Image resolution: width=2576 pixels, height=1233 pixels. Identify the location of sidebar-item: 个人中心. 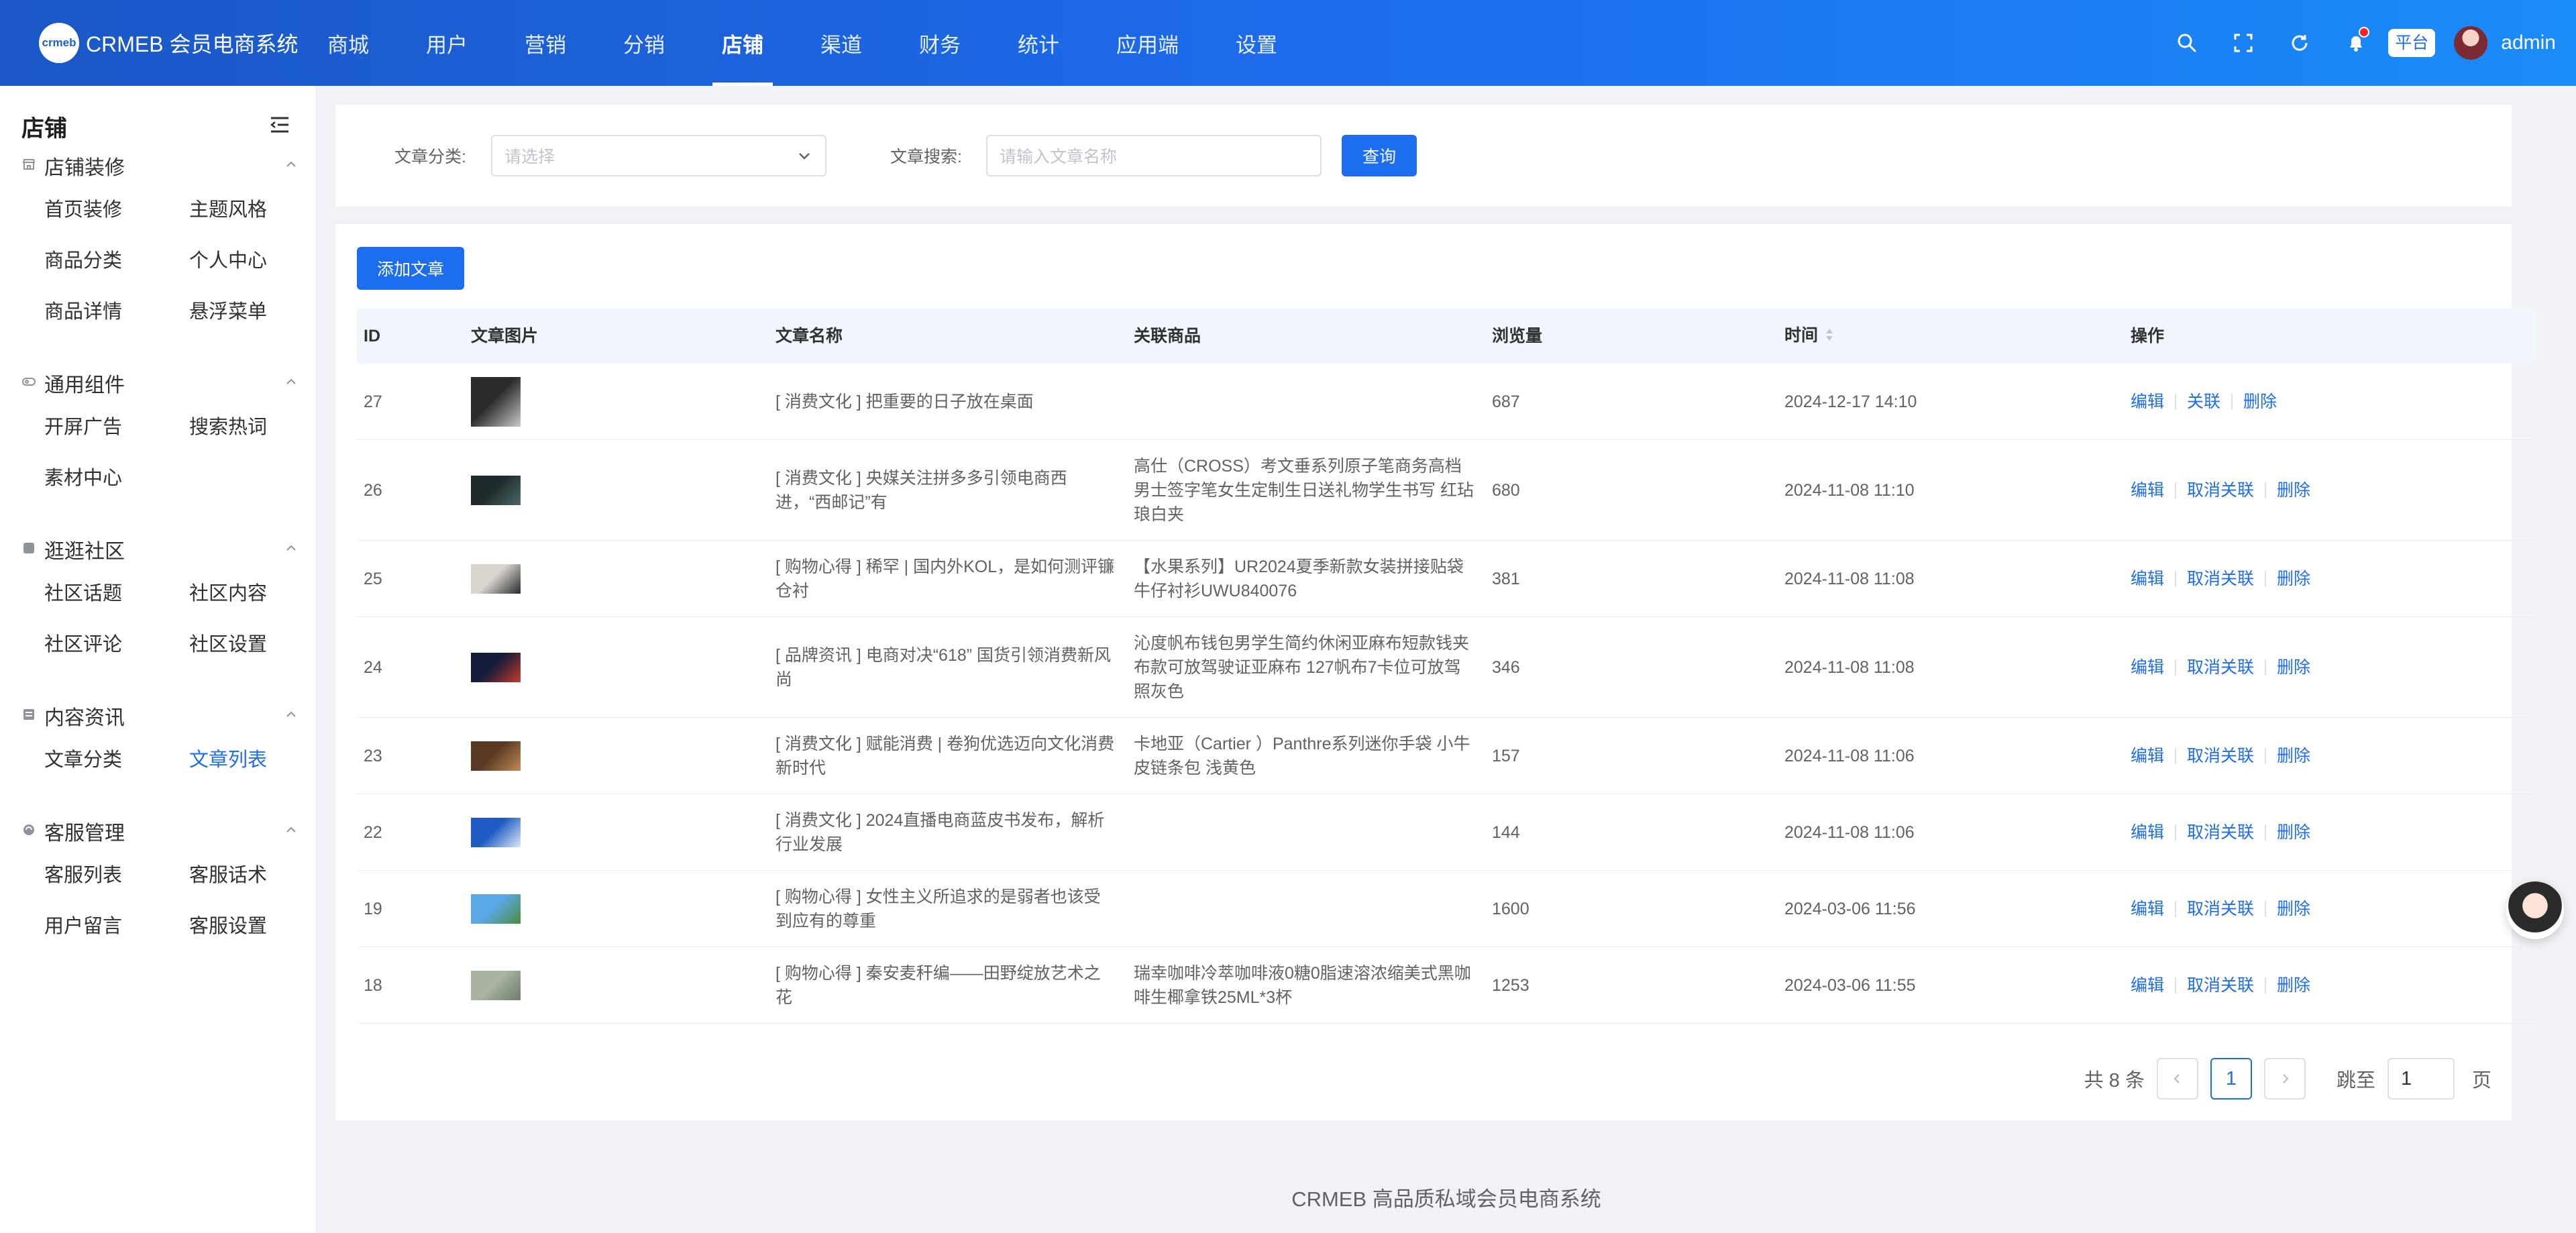
(255, 258).